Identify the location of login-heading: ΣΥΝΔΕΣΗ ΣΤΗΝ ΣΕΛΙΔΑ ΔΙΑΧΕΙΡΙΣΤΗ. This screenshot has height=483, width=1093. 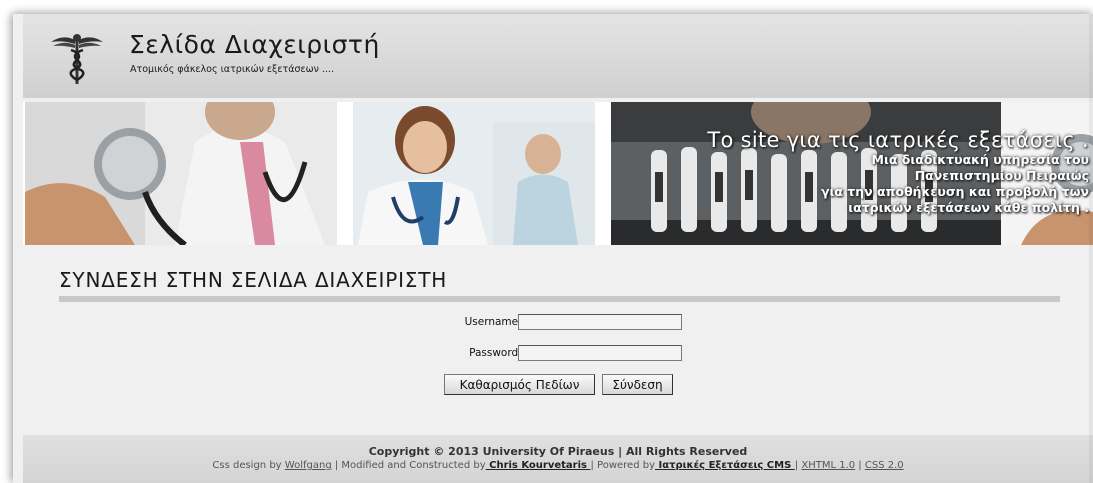
(253, 280).